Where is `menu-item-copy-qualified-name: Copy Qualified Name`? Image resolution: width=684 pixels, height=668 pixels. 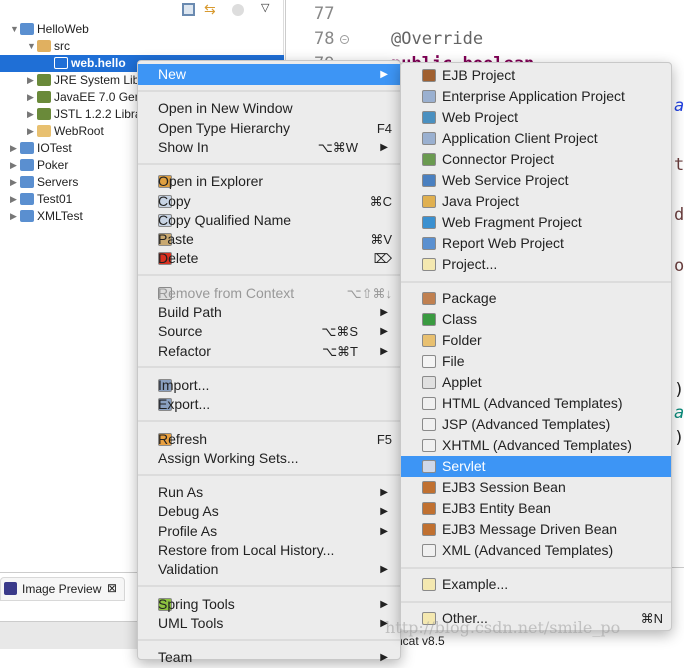 menu-item-copy-qualified-name: Copy Qualified Name is located at coordinates (269, 220).